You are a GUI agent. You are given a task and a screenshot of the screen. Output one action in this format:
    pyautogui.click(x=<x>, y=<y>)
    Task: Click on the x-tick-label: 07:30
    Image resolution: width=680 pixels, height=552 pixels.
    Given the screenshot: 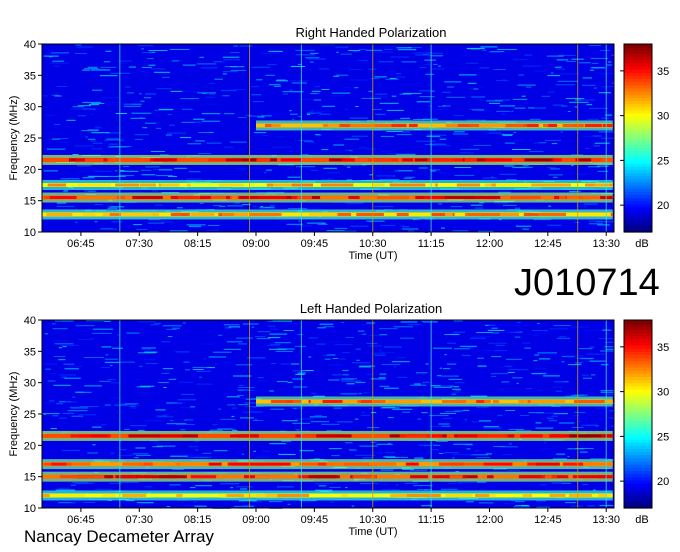 What is the action you would take?
    pyautogui.click(x=140, y=520)
    